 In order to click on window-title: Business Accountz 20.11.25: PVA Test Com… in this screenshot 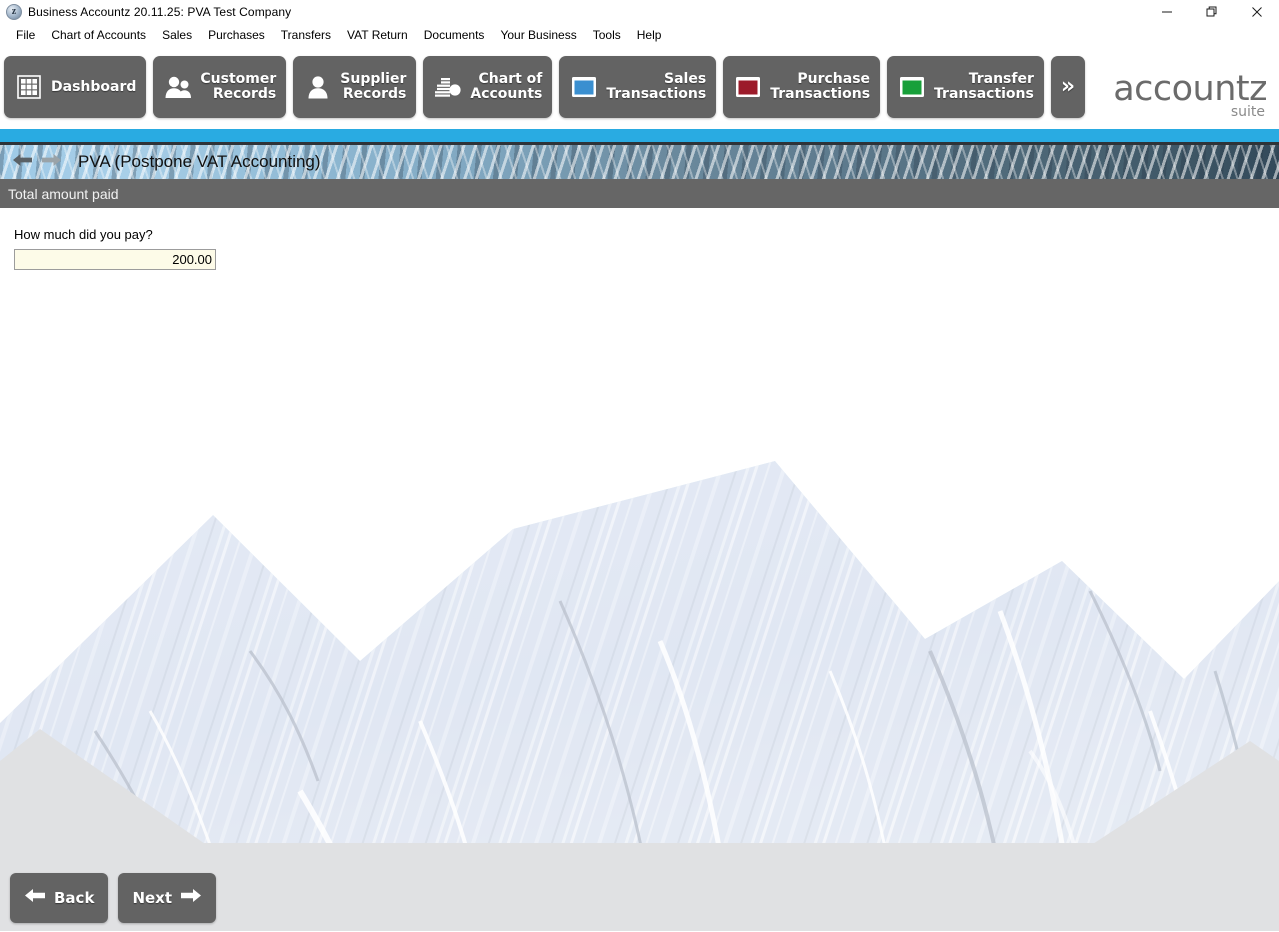, I will do `click(160, 12)`.